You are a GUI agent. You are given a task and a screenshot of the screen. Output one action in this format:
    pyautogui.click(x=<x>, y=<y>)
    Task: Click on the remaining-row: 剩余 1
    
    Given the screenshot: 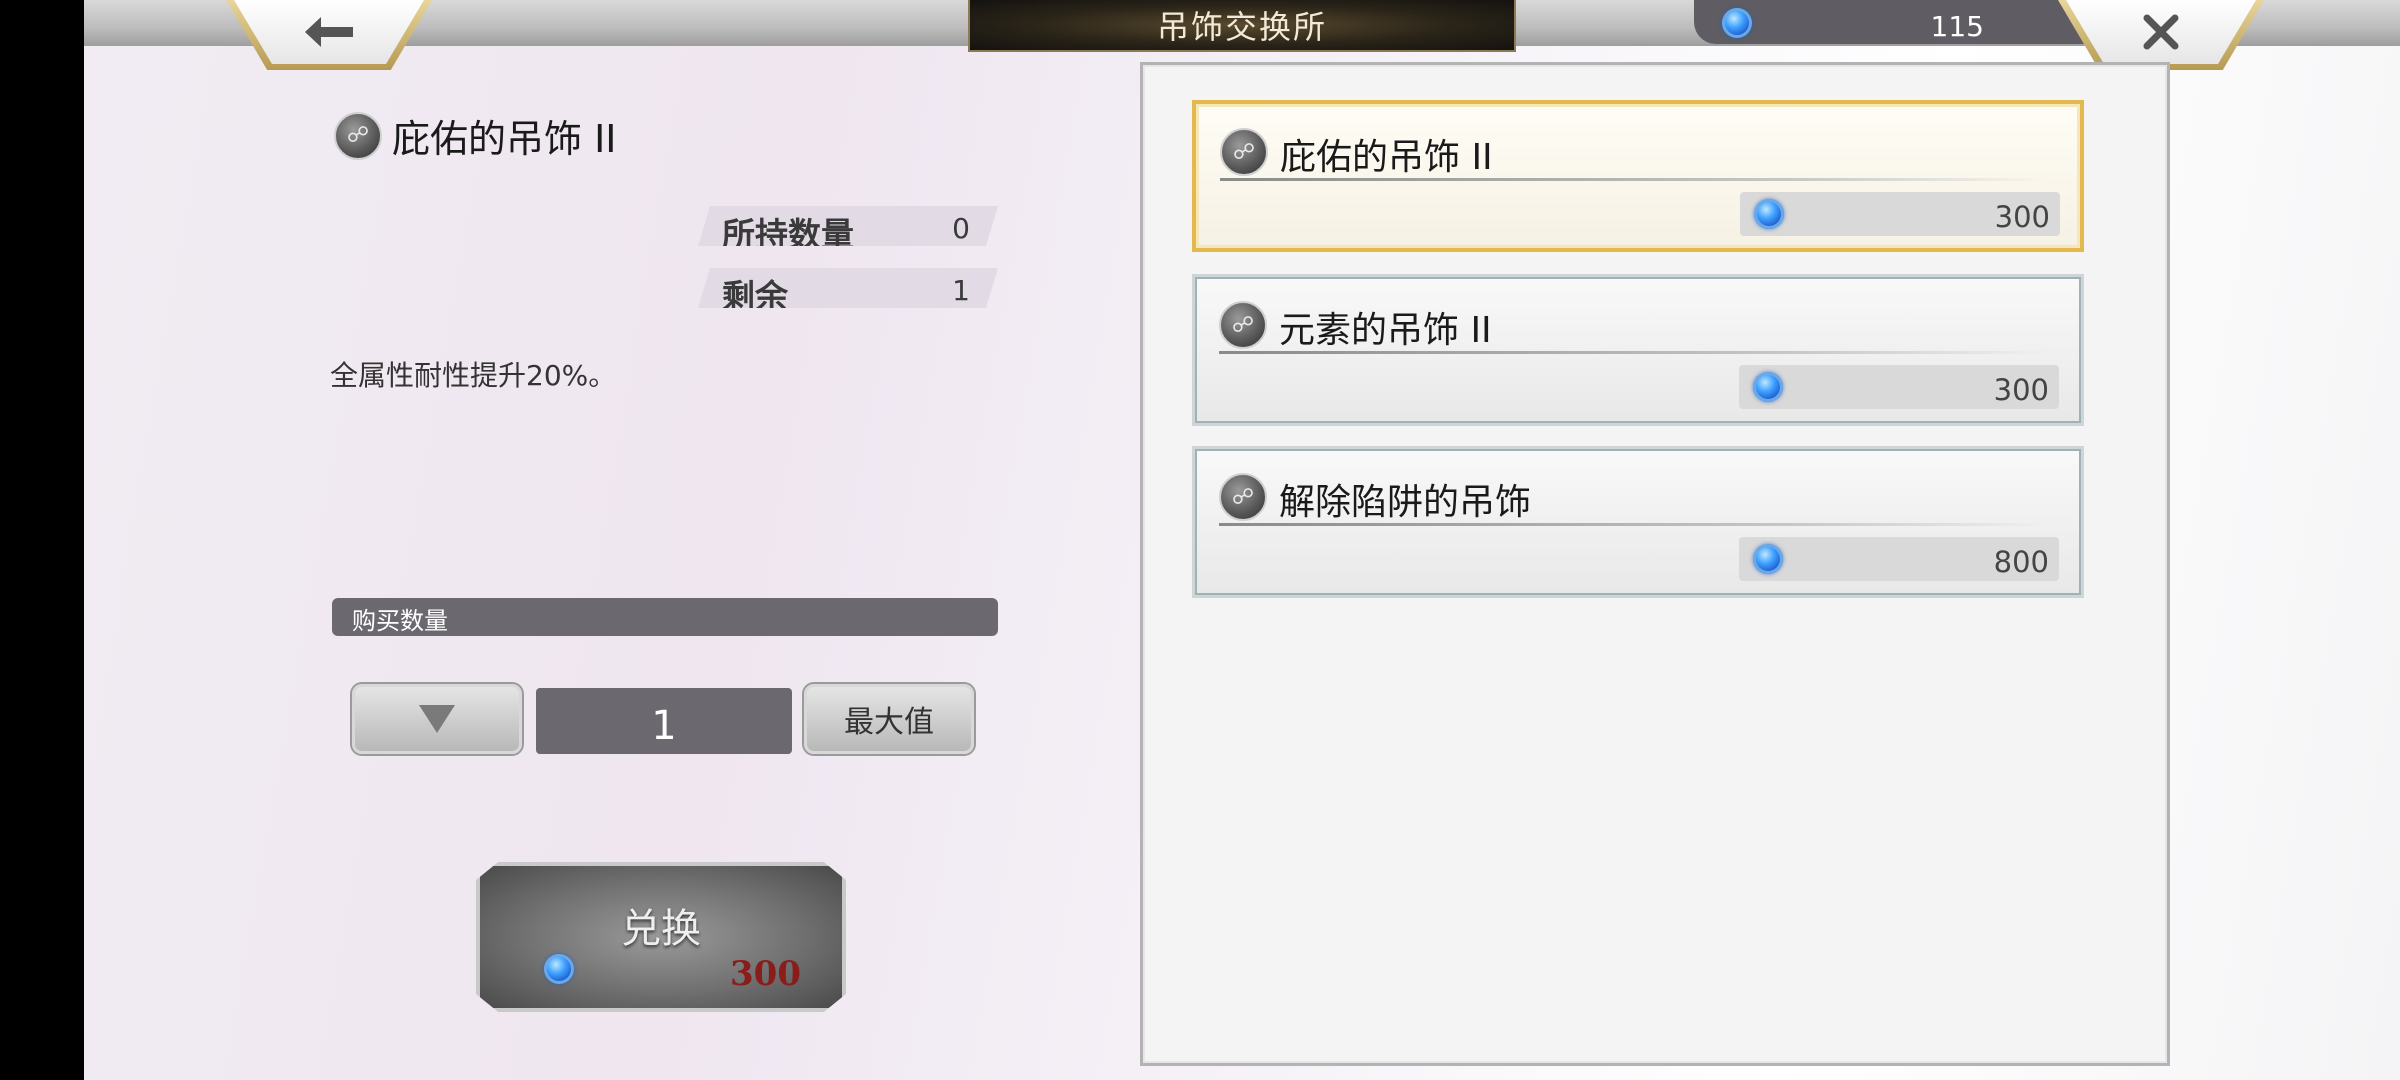 What is the action you would take?
    pyautogui.click(x=848, y=288)
    